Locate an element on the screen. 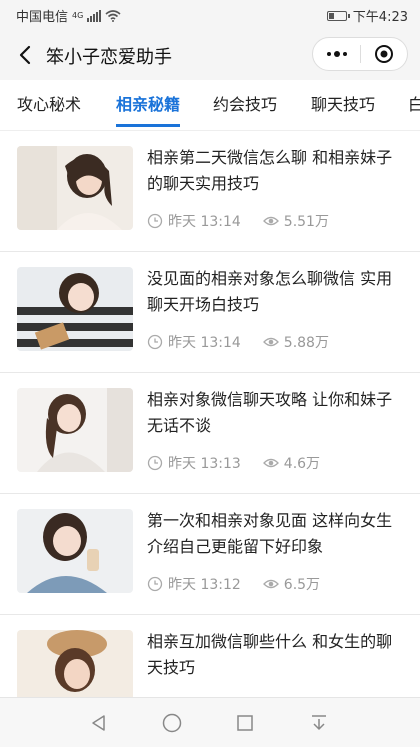 This screenshot has width=420, height=747. article-meta: 昨天 13:12 6.5万 is located at coordinates (233, 584).